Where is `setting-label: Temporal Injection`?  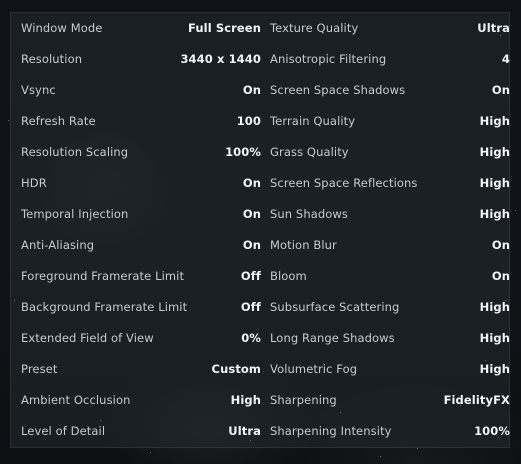
setting-label: Temporal Injection is located at coordinates (75, 214).